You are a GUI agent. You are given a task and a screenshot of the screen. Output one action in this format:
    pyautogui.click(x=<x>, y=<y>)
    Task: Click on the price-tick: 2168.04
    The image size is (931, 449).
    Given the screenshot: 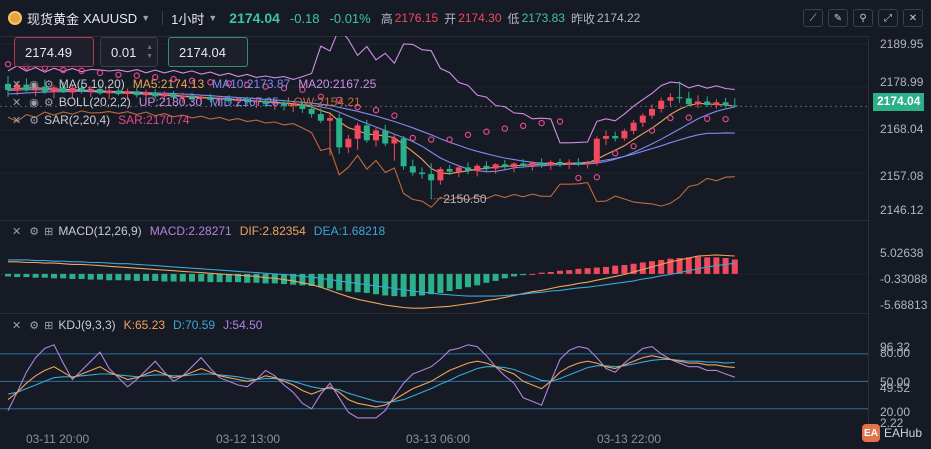 What is the action you would take?
    pyautogui.click(x=902, y=129)
    